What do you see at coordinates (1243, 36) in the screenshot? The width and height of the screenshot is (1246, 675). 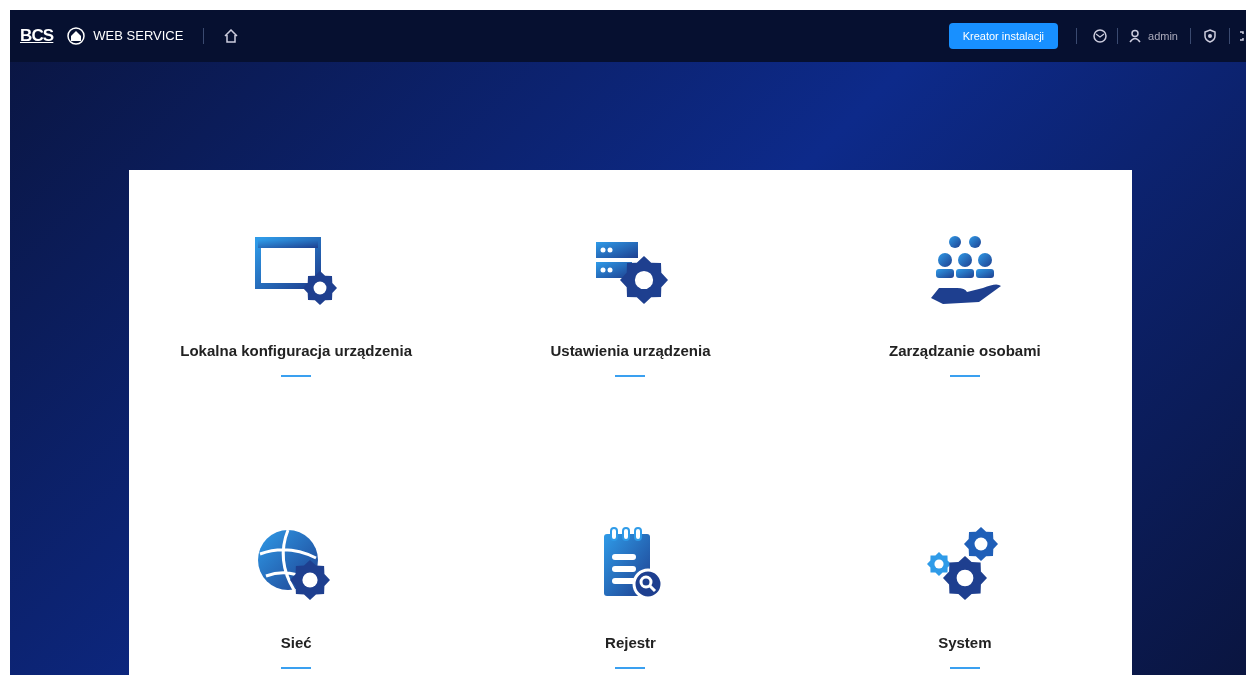 I see `expand-icon` at bounding box center [1243, 36].